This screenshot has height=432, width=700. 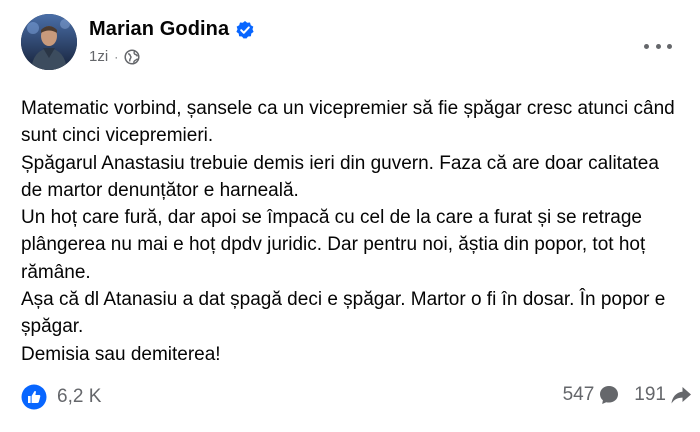 What do you see at coordinates (681, 395) in the screenshot?
I see `share-icon` at bounding box center [681, 395].